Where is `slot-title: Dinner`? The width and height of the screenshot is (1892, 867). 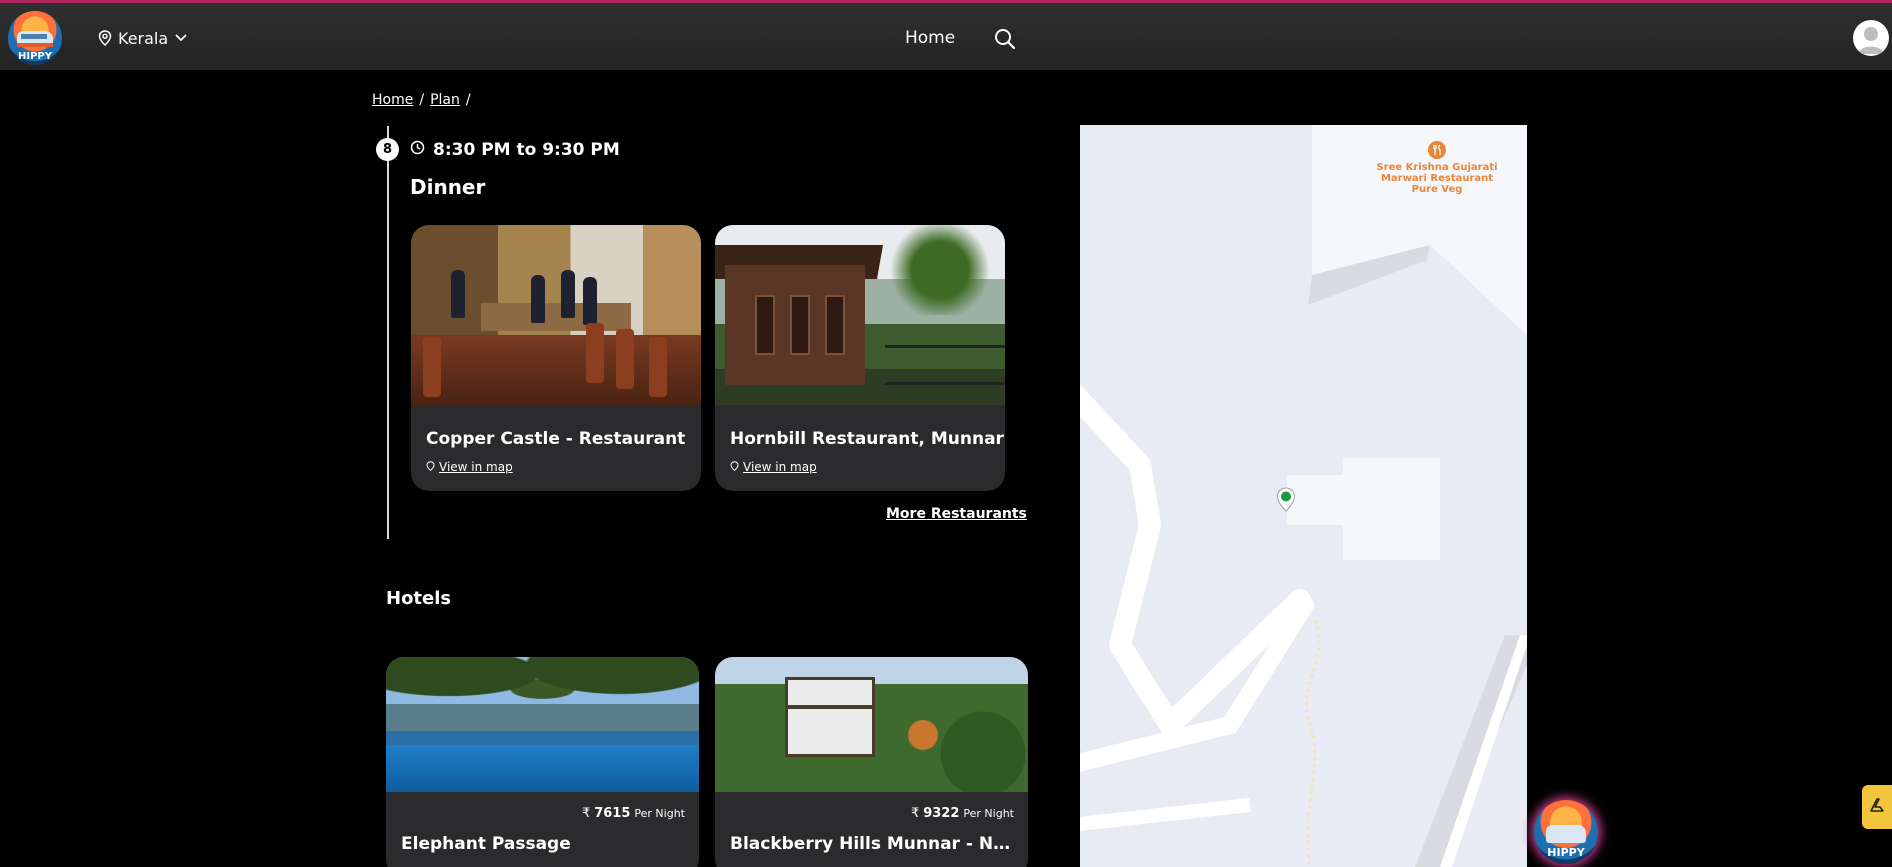 slot-title: Dinner is located at coordinates (448, 187).